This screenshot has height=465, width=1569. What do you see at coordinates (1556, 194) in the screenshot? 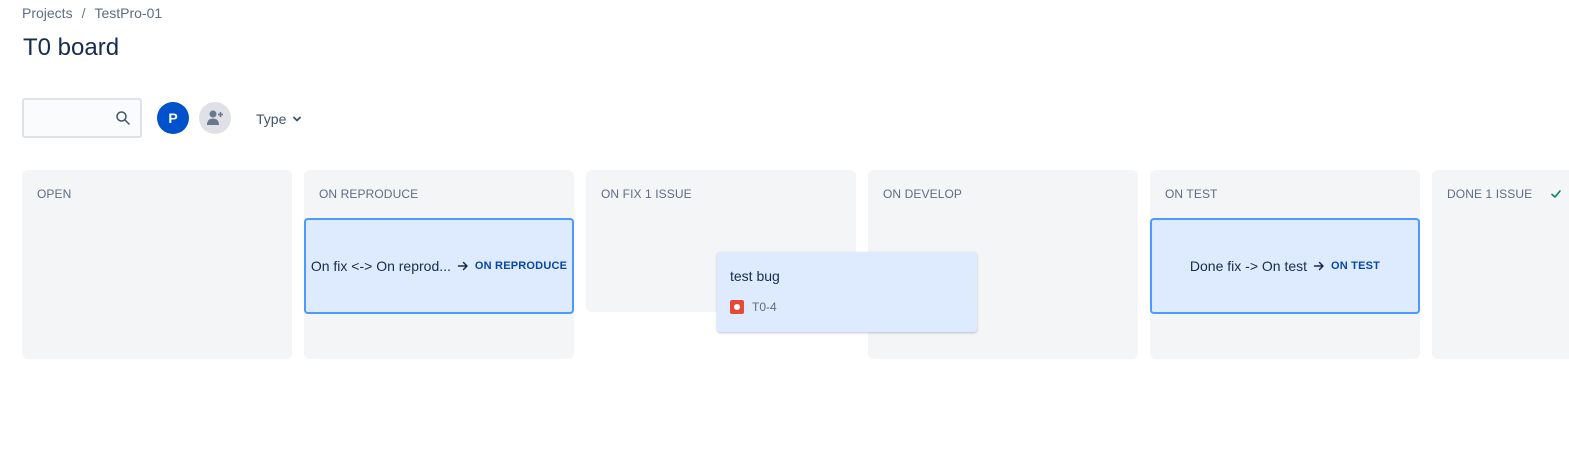
I see `checkmark-icon` at bounding box center [1556, 194].